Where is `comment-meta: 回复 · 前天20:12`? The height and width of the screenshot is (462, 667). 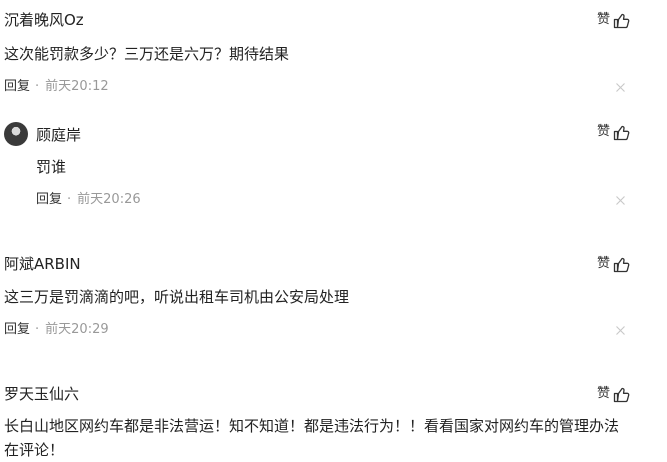
comment-meta: 回复 · 前天20:12 is located at coordinates (56, 87).